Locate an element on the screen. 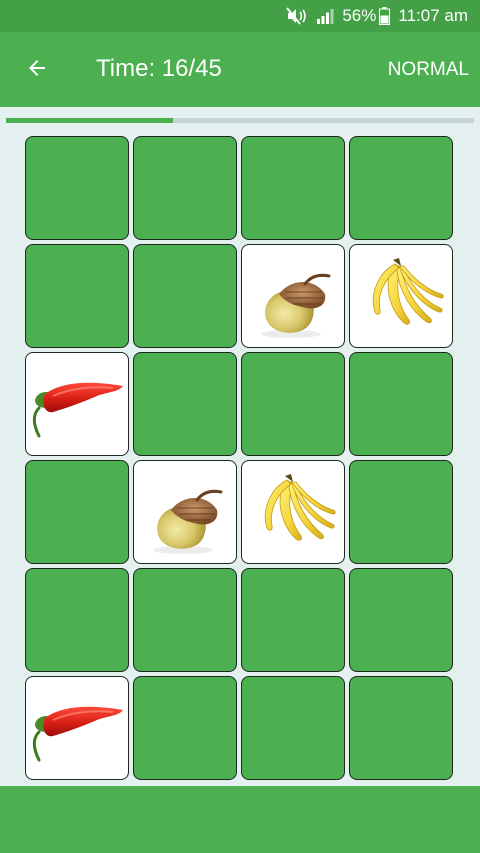 The height and width of the screenshot is (853, 480). bottom-bar is located at coordinates (240, 819).